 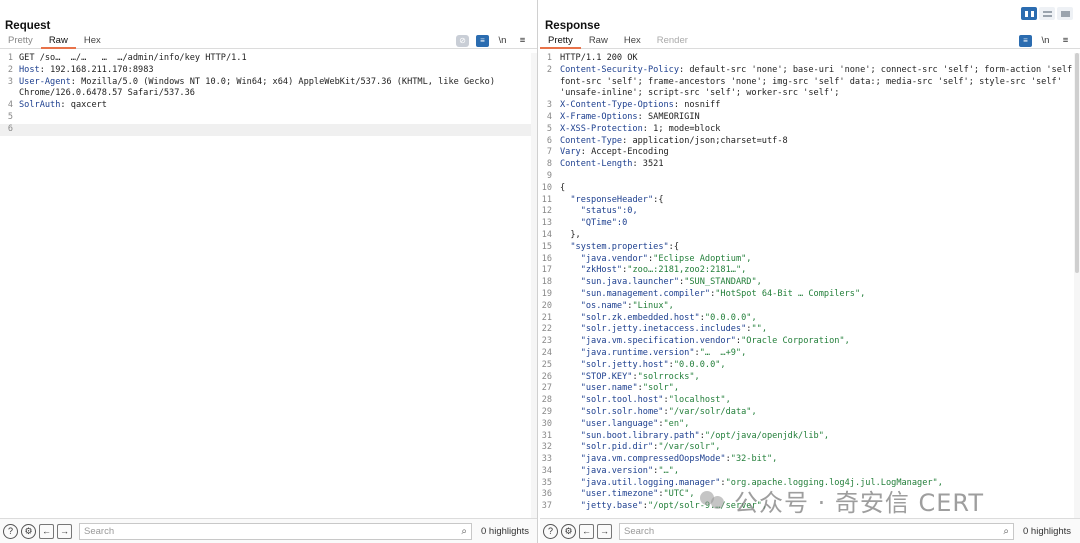 What do you see at coordinates (807, 201) in the screenshot?
I see `code-line: 11 "responseHeader":{` at bounding box center [807, 201].